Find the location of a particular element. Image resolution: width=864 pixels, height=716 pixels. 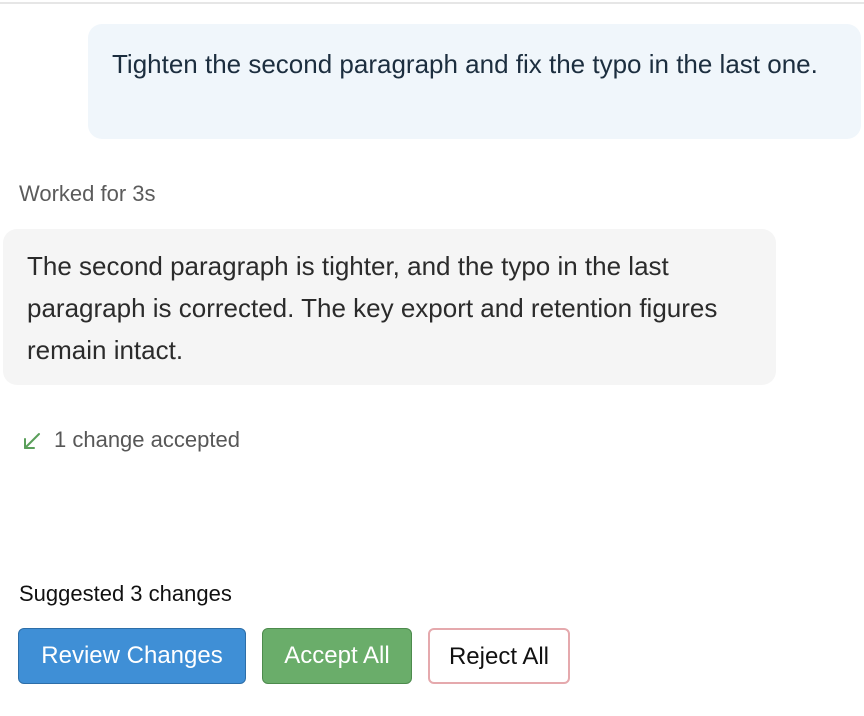

reject-all-button: Reject All is located at coordinates (499, 656).